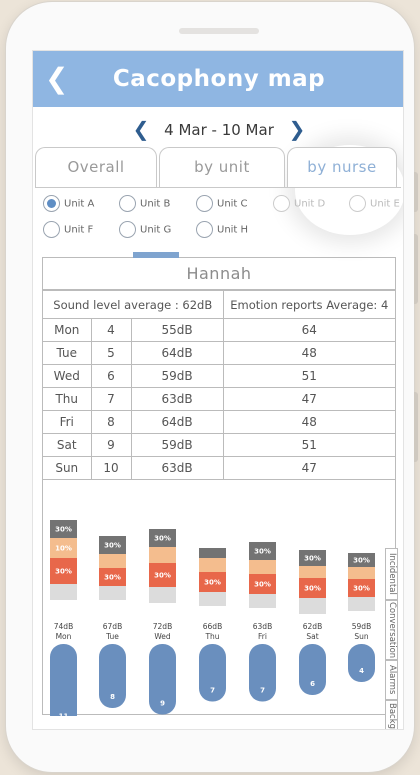 The width and height of the screenshot is (420, 775). What do you see at coordinates (262, 626) in the screenshot?
I see `db-label: 63dB` at bounding box center [262, 626].